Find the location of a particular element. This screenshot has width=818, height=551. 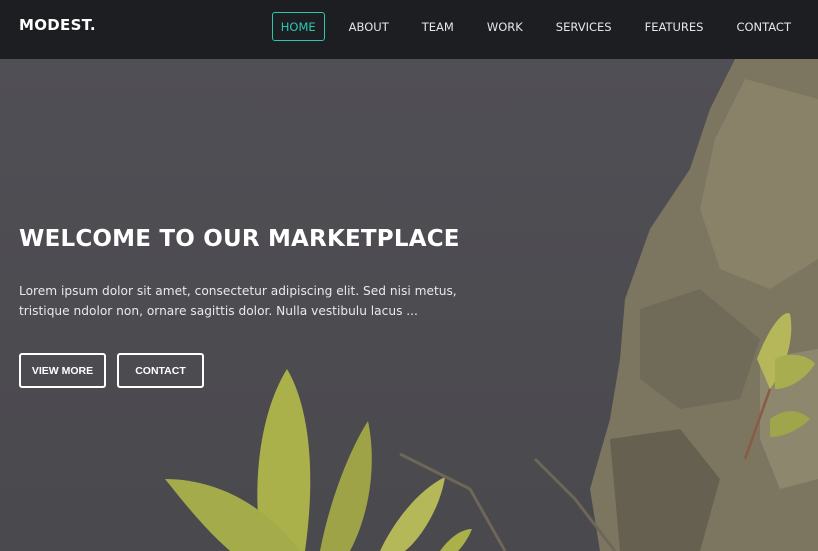

nav-item-services: SERVICES is located at coordinates (584, 26).